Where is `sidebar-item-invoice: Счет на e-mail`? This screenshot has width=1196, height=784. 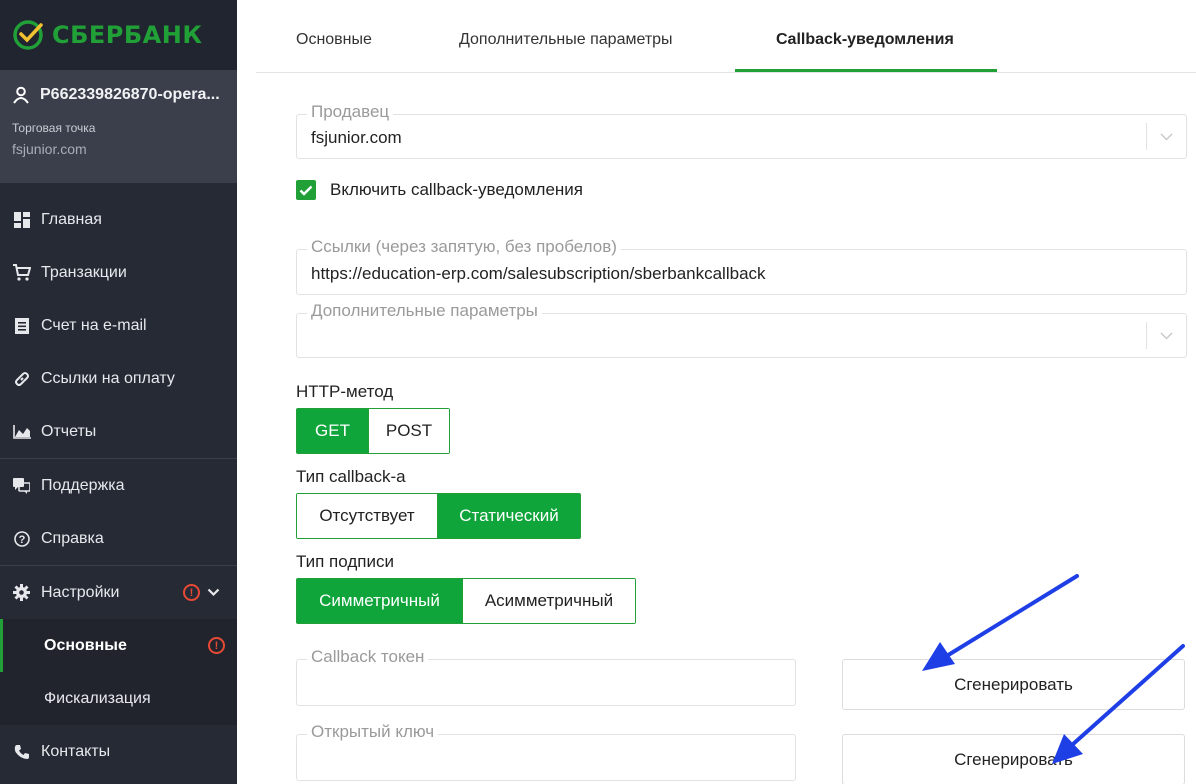 sidebar-item-invoice: Счет на e-mail is located at coordinates (118, 325).